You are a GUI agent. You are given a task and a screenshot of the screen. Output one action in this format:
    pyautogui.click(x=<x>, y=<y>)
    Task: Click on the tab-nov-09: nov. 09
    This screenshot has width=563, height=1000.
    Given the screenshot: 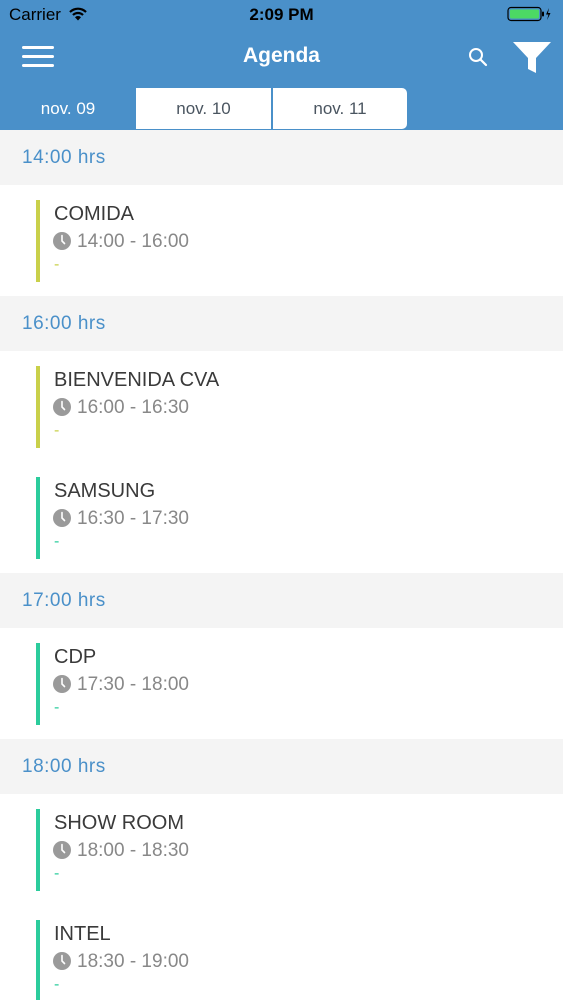 What is the action you would take?
    pyautogui.click(x=68, y=108)
    